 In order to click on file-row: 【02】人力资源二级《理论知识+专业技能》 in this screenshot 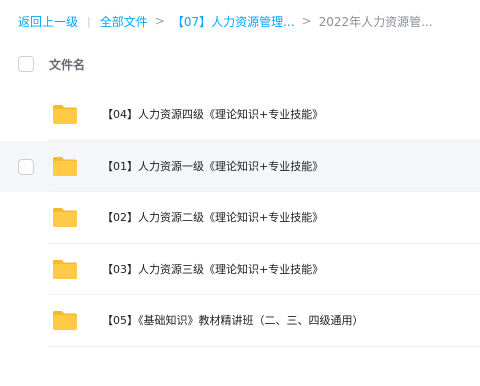, I will do `click(240, 218)`.